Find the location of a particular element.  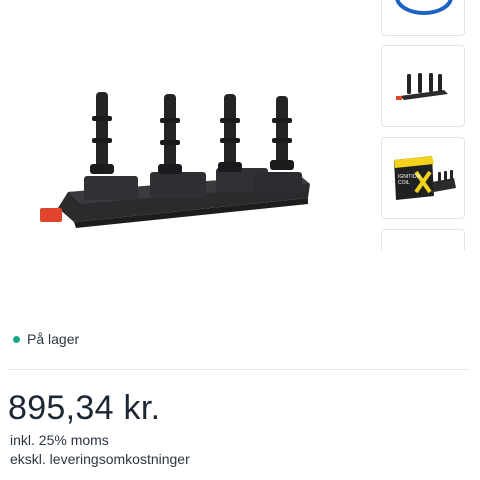

ignition-coil-box-thumbnail: IGNITION COIL is located at coordinates (423, 178).